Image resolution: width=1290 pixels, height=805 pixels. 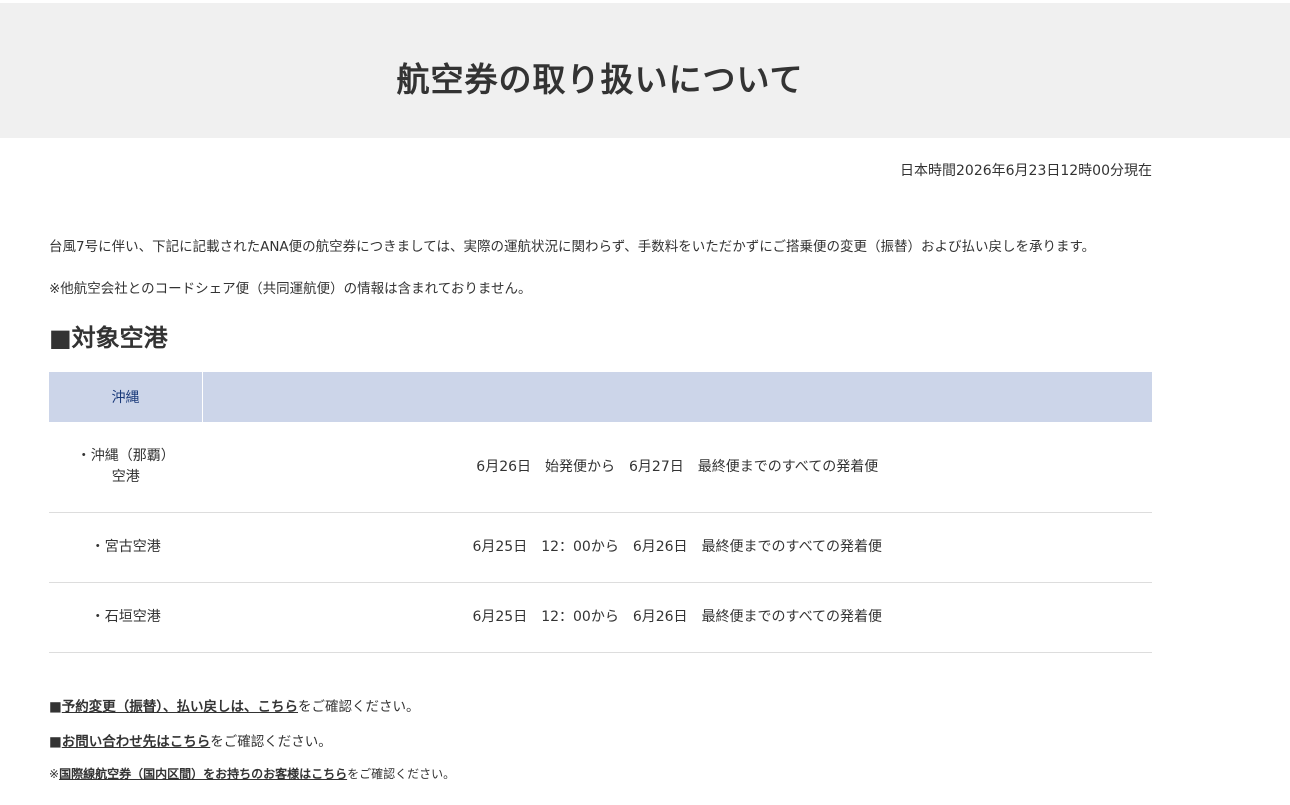 I want to click on airport-name: ・沖縄（那覇）, so click(x=125, y=456).